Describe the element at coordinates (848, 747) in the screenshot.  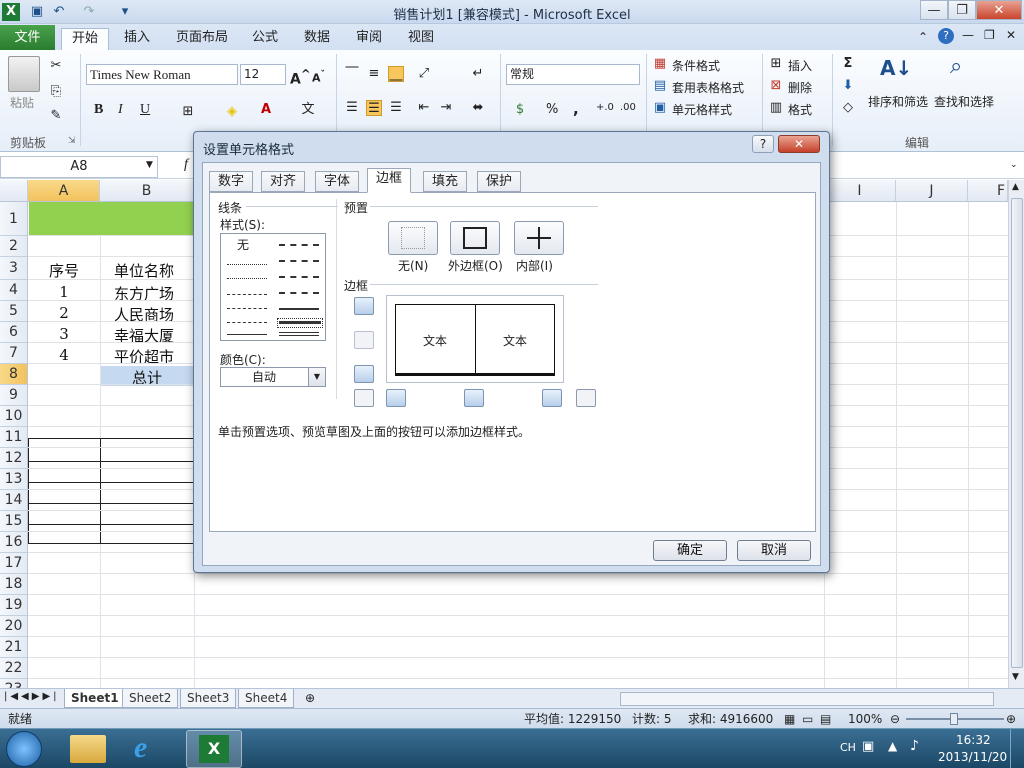
I see `language-indicator: CH` at that location.